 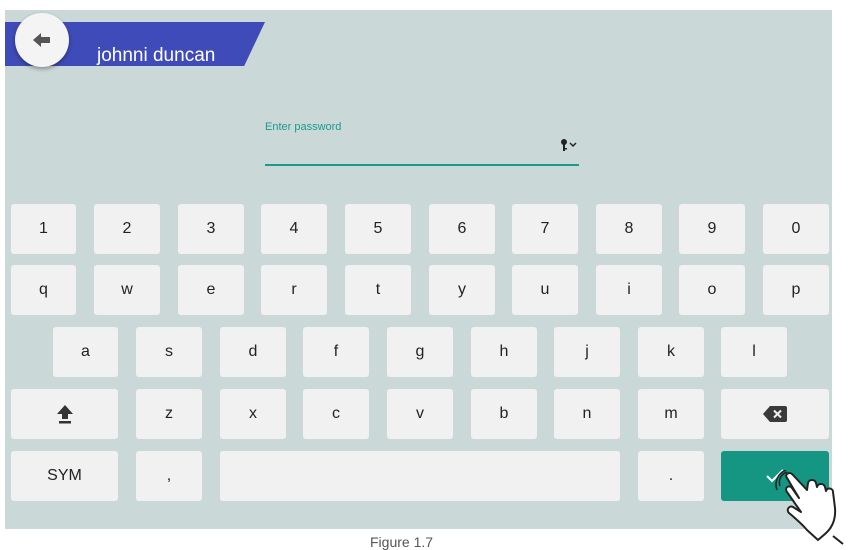 What do you see at coordinates (587, 352) in the screenshot?
I see `key-j: j` at bounding box center [587, 352].